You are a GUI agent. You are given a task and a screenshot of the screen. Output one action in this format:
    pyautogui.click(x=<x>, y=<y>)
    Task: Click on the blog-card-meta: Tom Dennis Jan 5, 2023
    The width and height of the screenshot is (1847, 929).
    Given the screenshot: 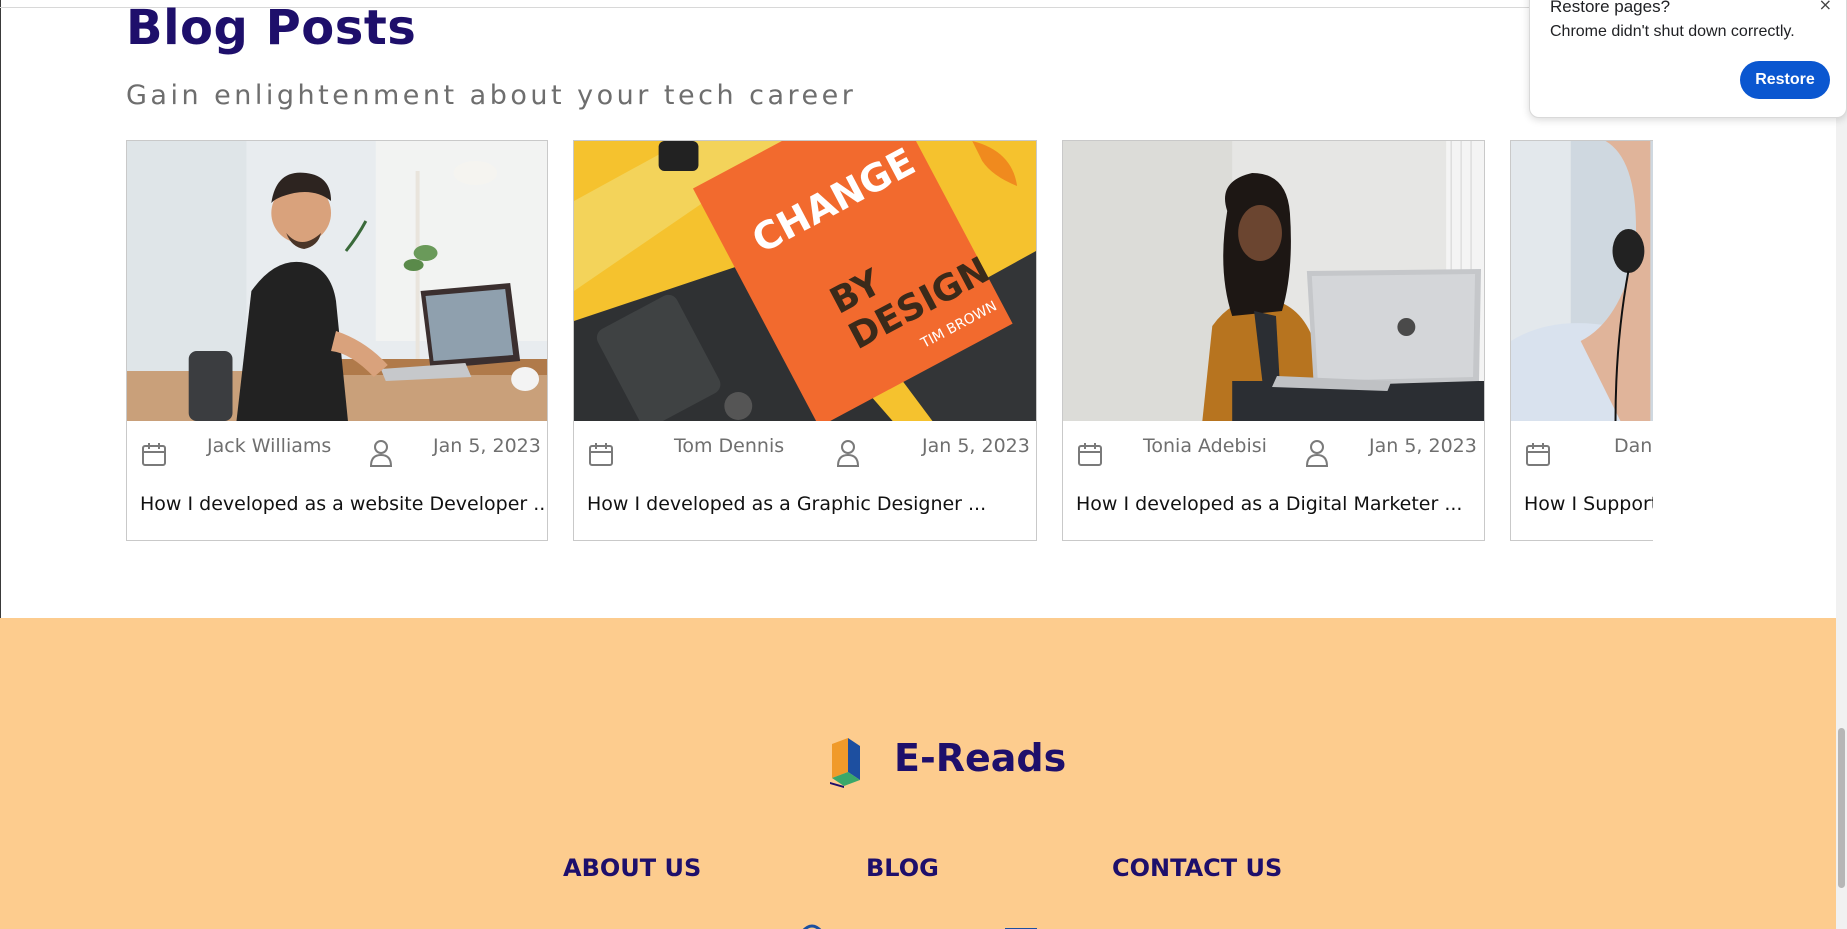 What is the action you would take?
    pyautogui.click(x=805, y=451)
    